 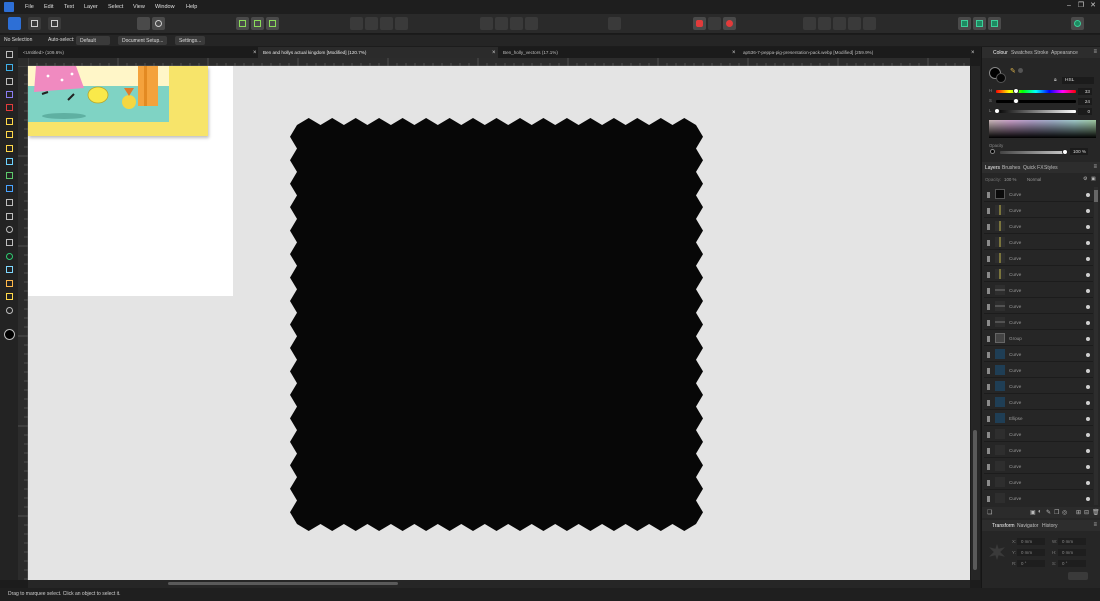 I want to click on vertical-ruler, so click(x=23, y=323).